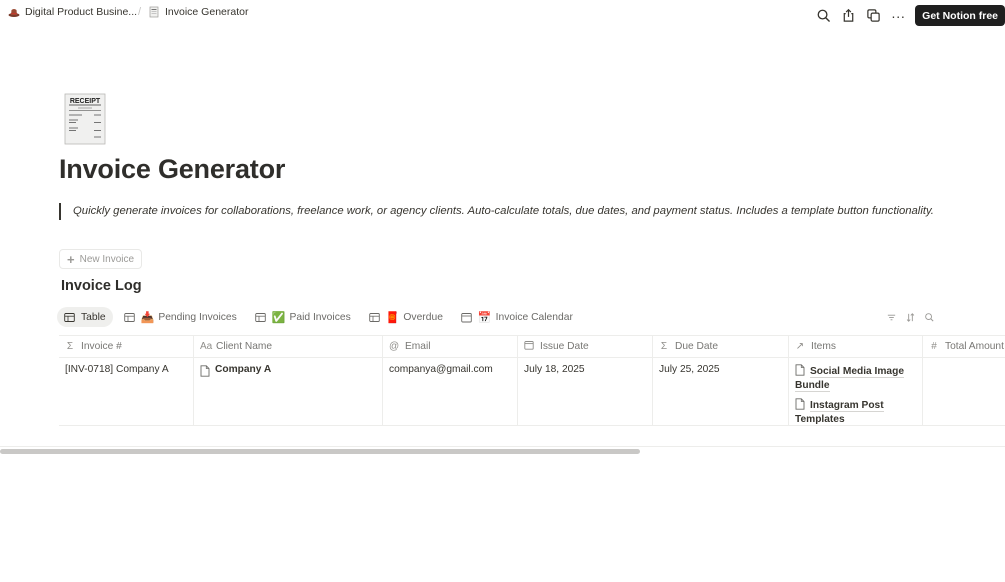  I want to click on view-tab-label: Paid Invoices, so click(320, 317).